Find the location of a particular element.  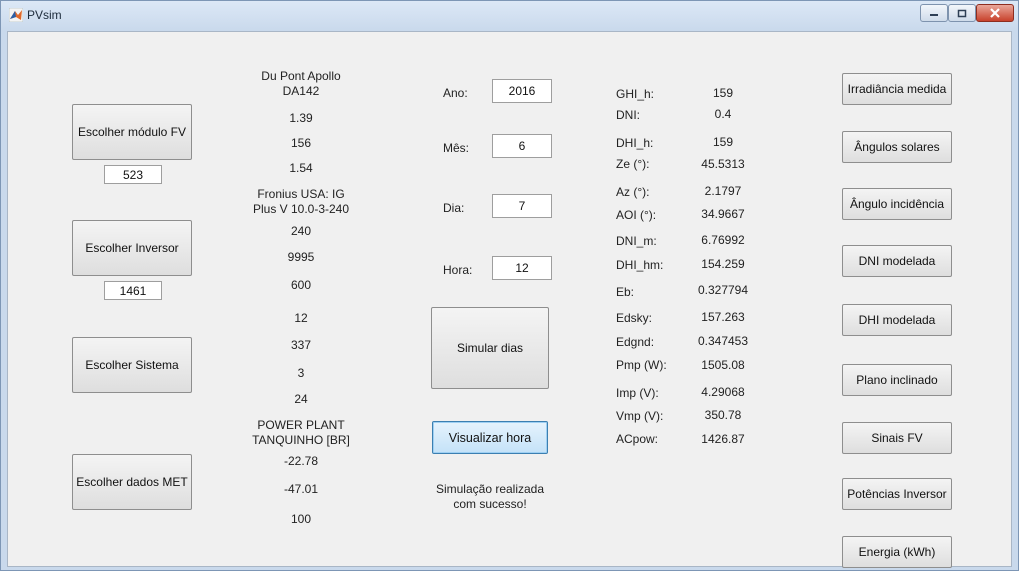

result-label: Vmp (V): is located at coordinates (640, 416).